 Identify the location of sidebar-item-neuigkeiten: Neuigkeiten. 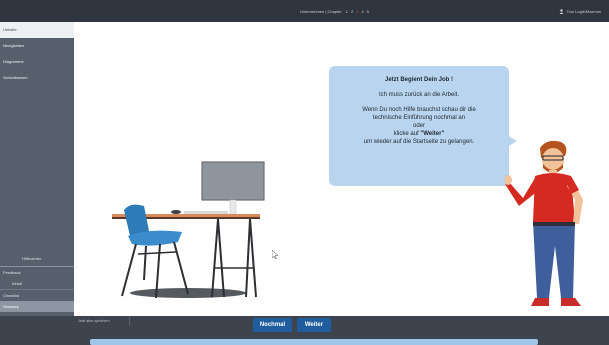
(37, 46).